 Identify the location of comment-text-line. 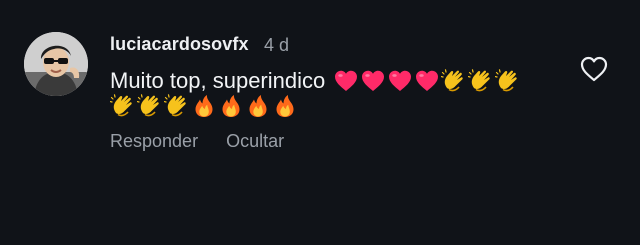
(204, 106).